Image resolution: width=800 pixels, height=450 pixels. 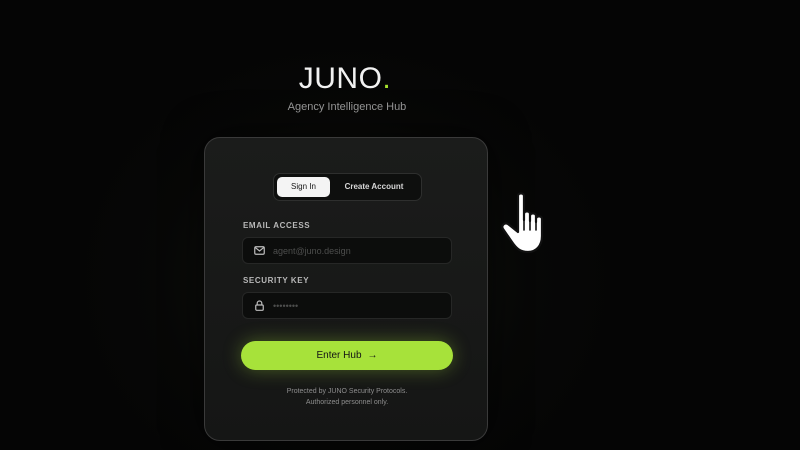 I want to click on security-notice-line-2: Authorized personnel only., so click(x=347, y=402).